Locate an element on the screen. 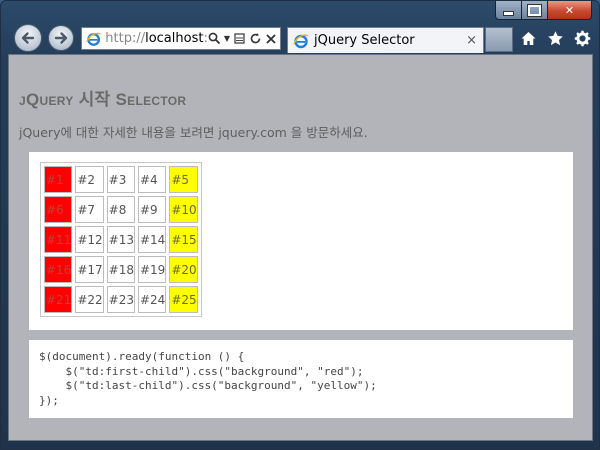 This screenshot has width=600, height=450. maximize-icon is located at coordinates (534, 10).